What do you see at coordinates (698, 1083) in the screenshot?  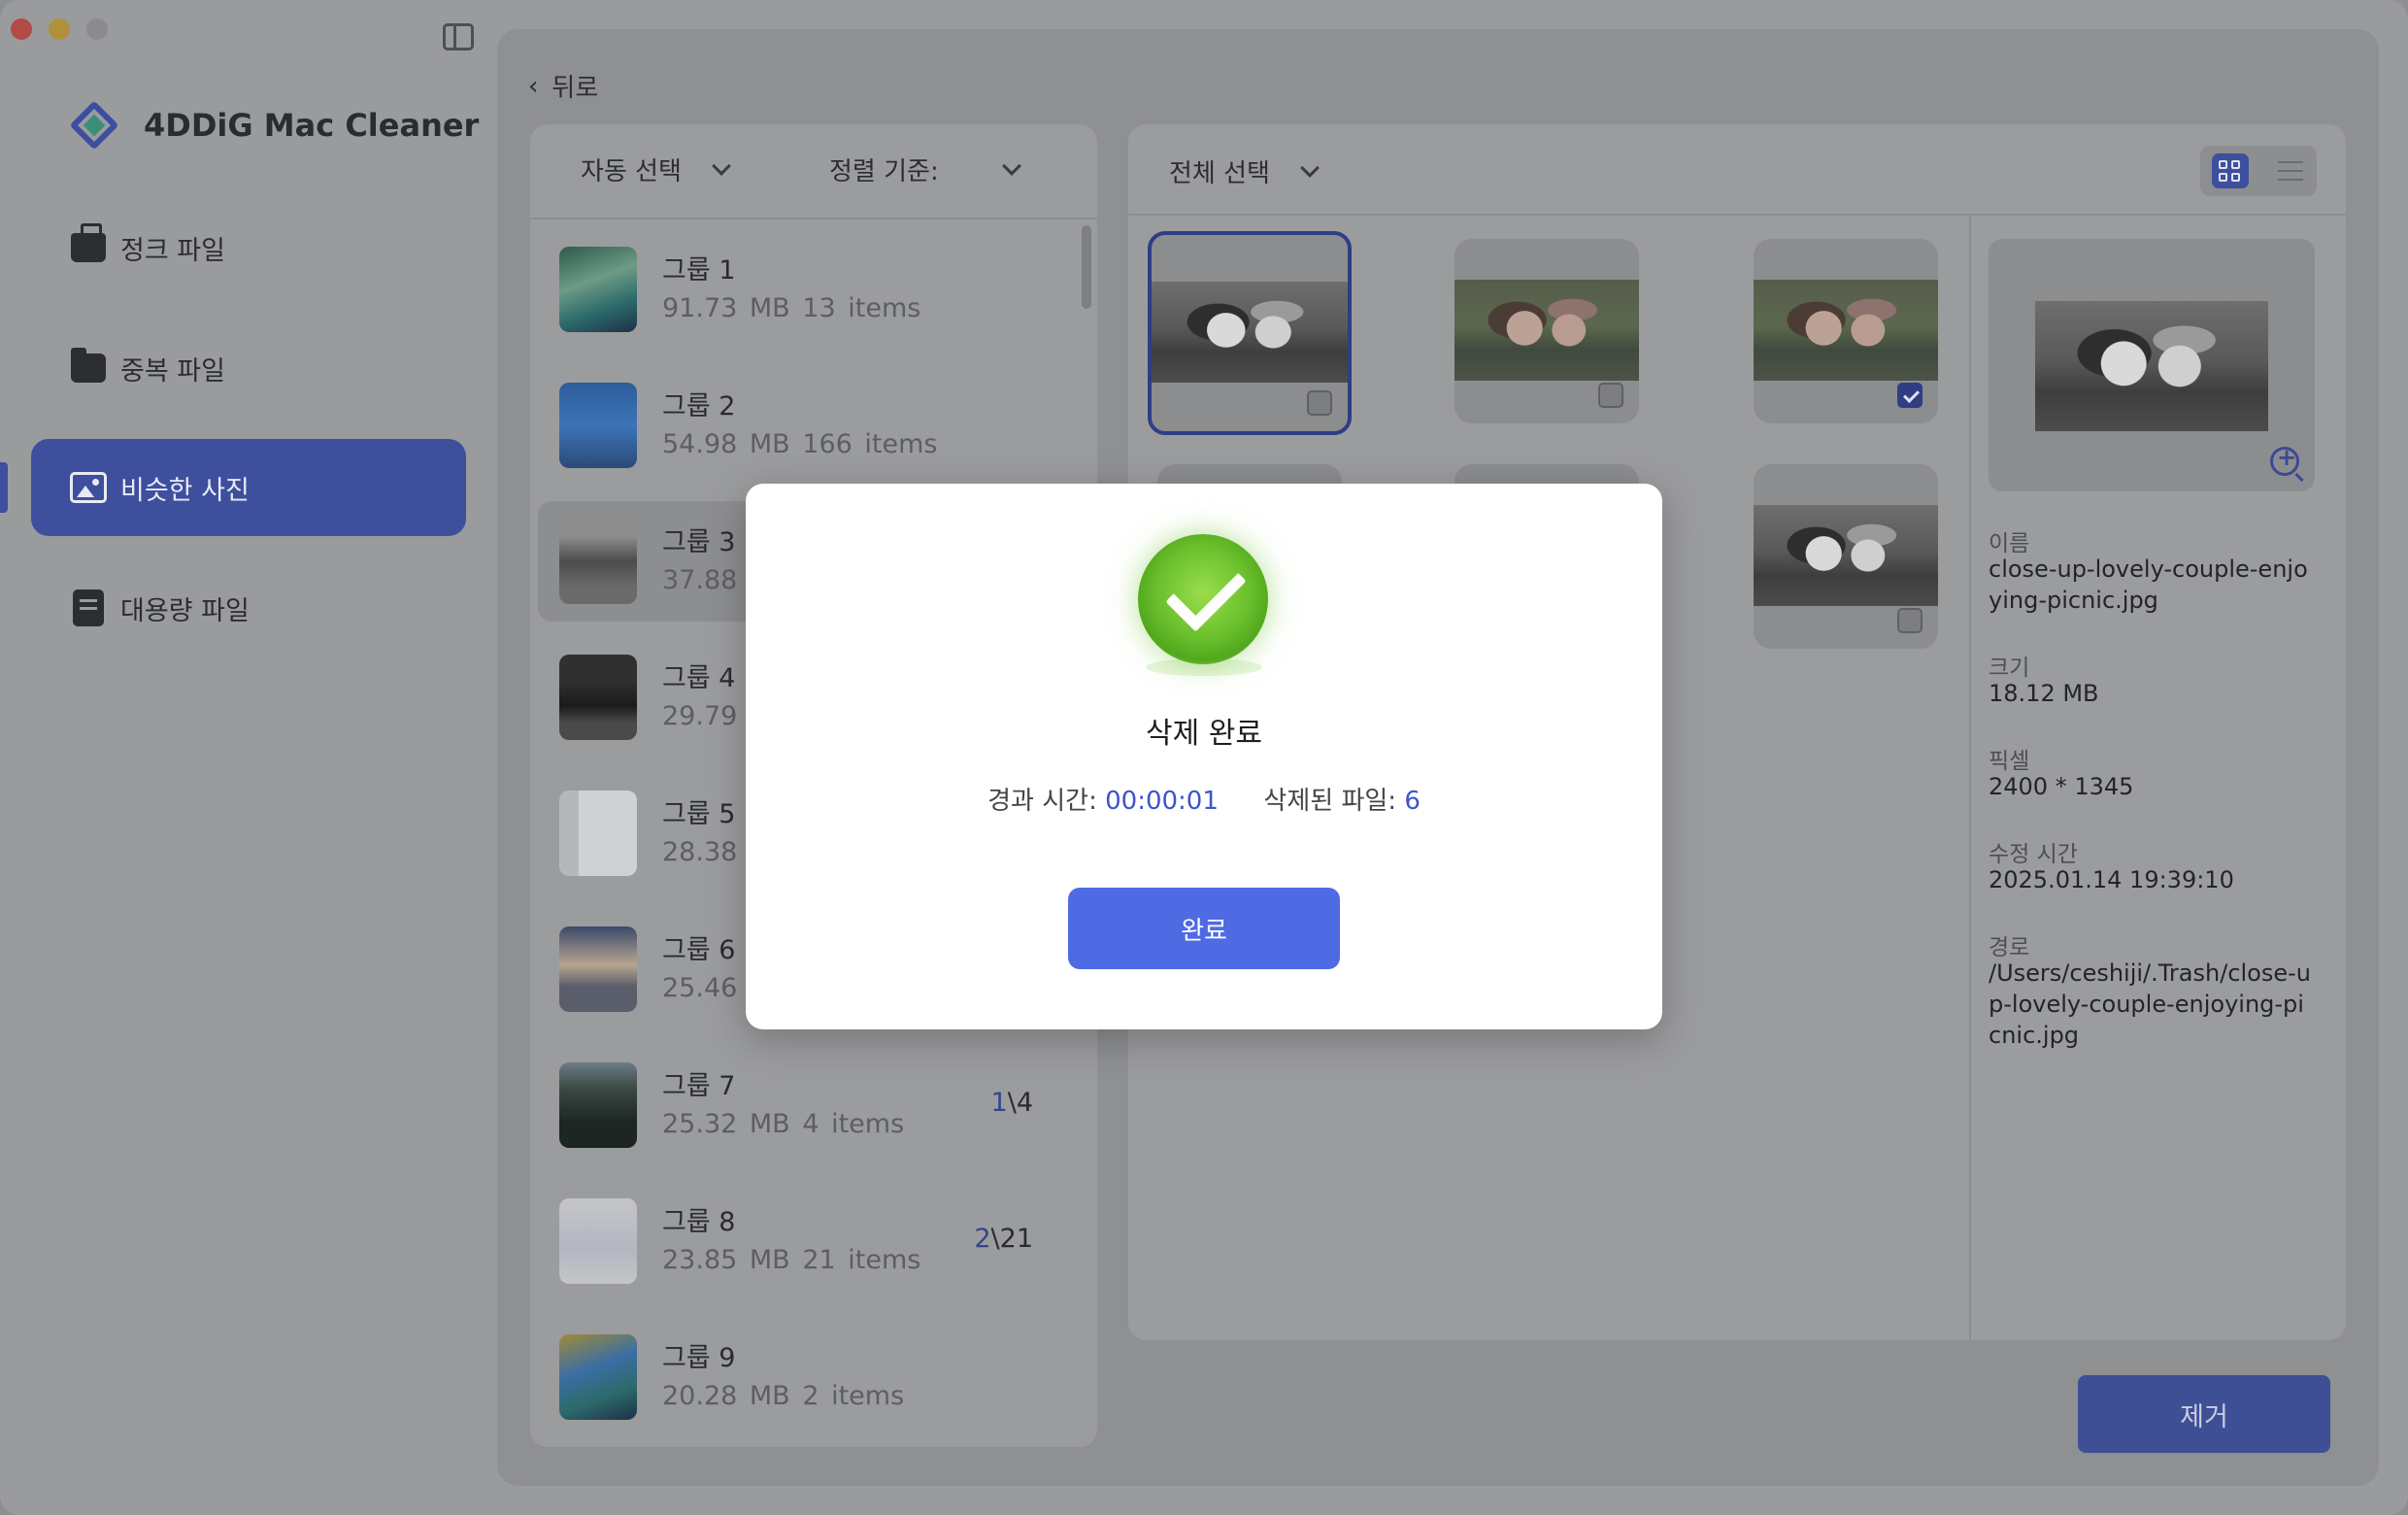 I see `group-name: 그룹 7` at bounding box center [698, 1083].